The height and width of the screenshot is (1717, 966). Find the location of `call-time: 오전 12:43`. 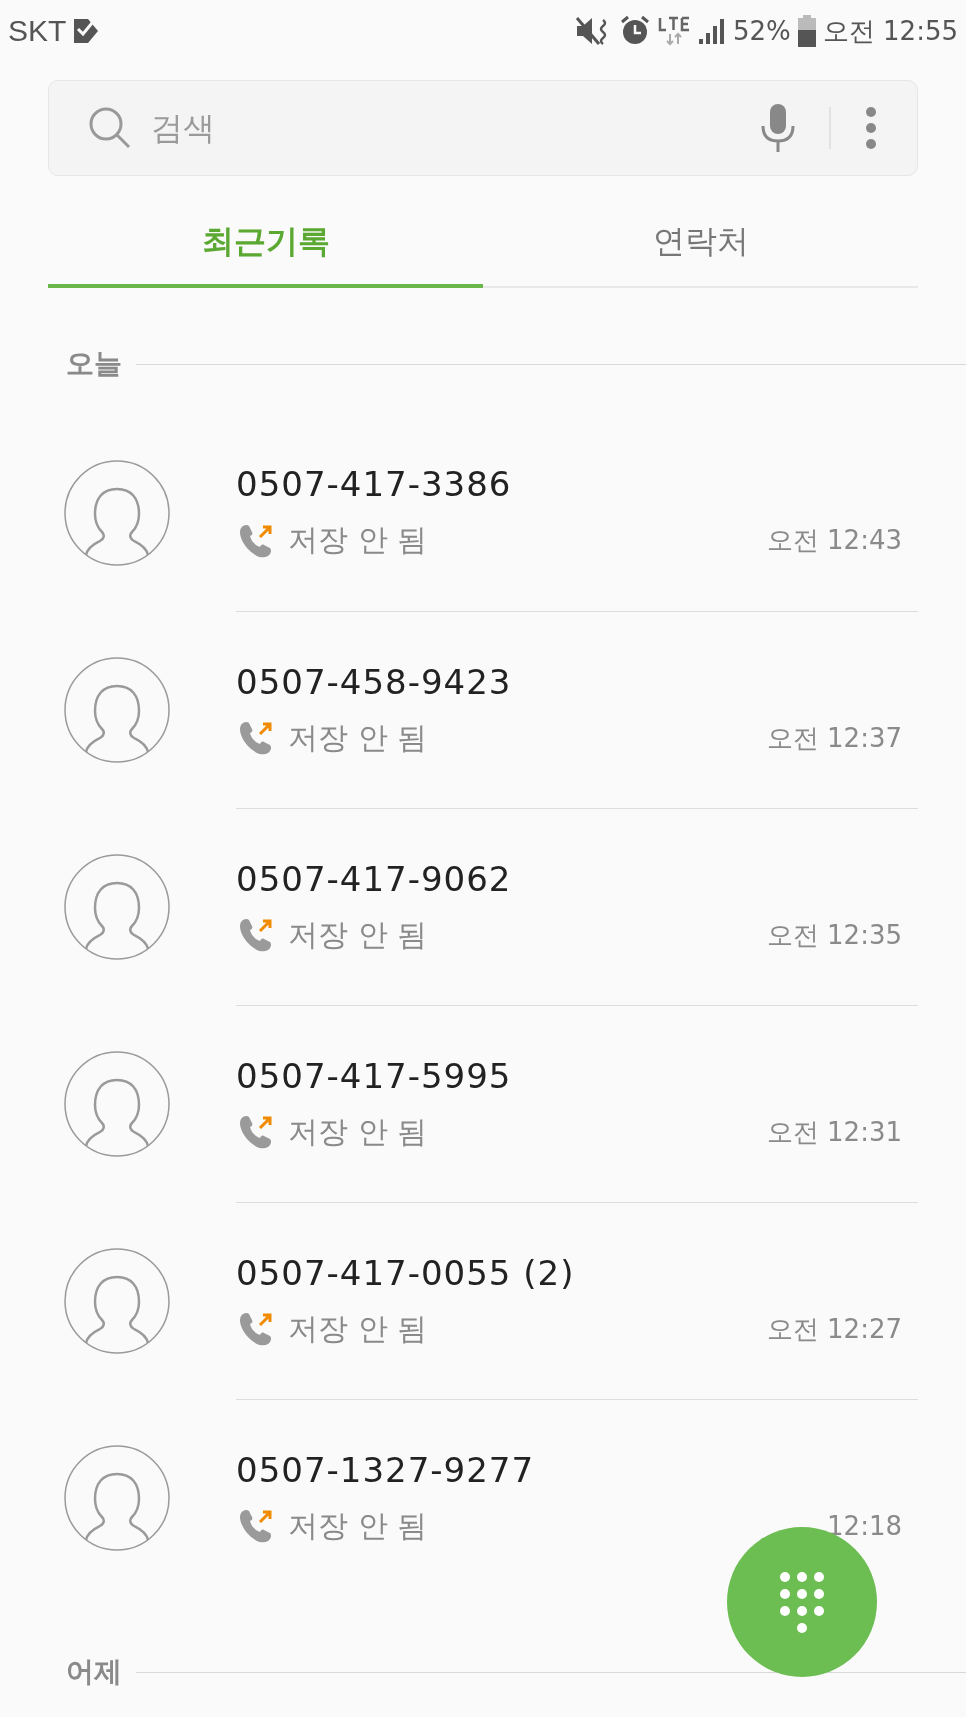

call-time: 오전 12:43 is located at coordinates (834, 540).